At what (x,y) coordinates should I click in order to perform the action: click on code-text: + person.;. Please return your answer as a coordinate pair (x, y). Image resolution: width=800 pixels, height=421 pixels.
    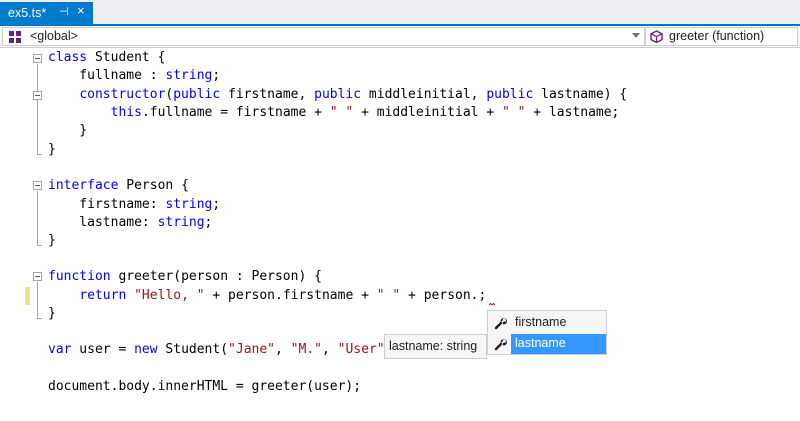
    Looking at the image, I should click on (443, 295).